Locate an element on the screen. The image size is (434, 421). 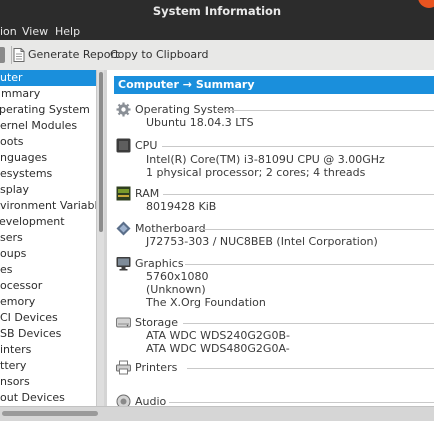
ram-value: 8019428 KiB is located at coordinates (181, 206).